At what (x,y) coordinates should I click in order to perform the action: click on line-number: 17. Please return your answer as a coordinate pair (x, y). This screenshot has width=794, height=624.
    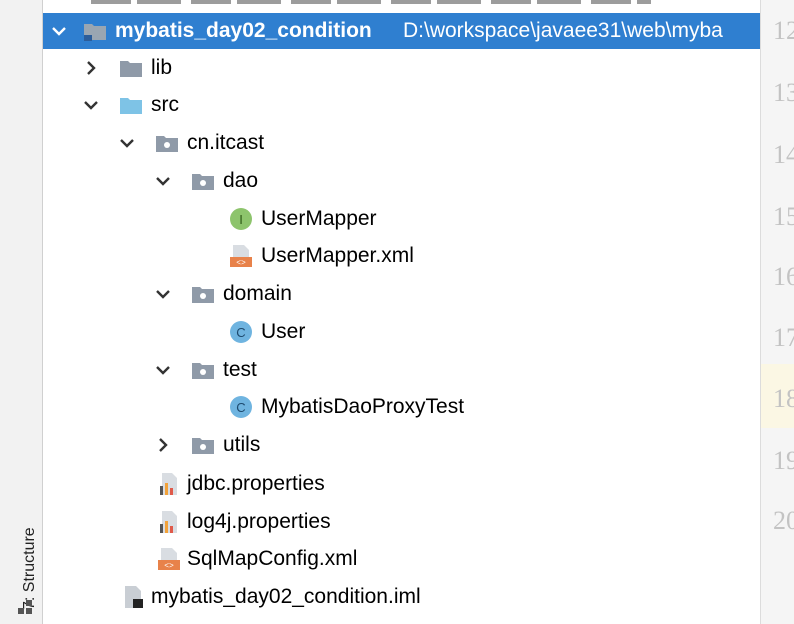
    Looking at the image, I should click on (783, 337).